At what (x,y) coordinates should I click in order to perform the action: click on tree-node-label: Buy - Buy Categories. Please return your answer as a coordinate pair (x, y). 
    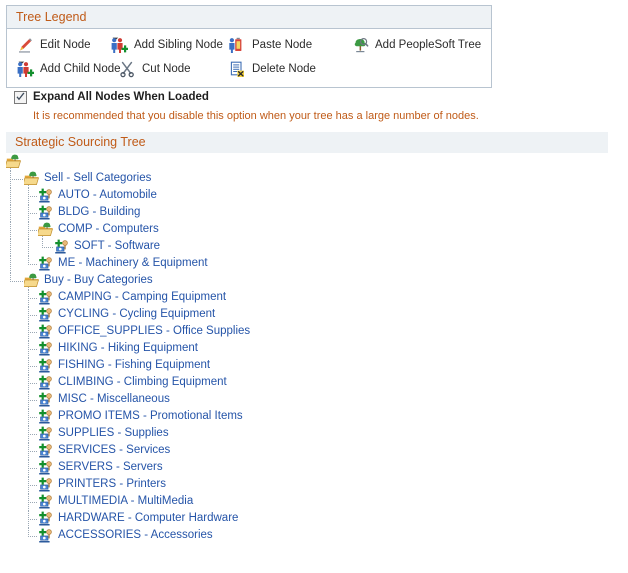
    Looking at the image, I should click on (98, 280).